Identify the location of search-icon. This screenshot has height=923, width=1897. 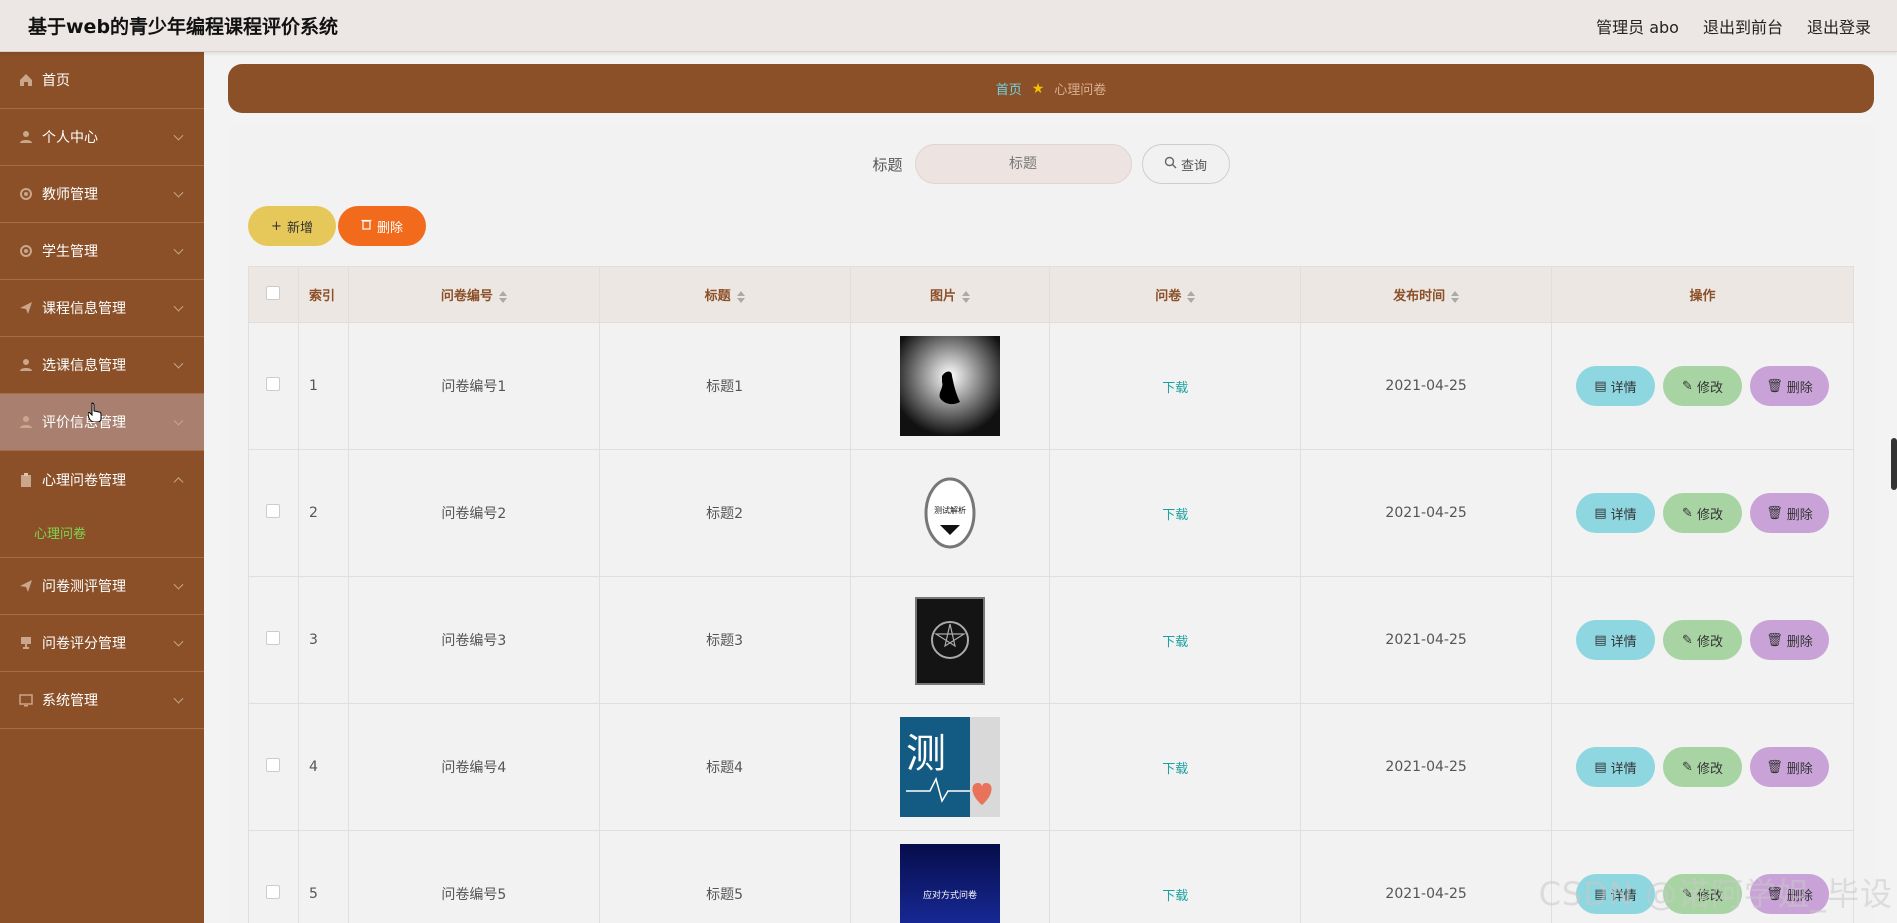
(1170, 164).